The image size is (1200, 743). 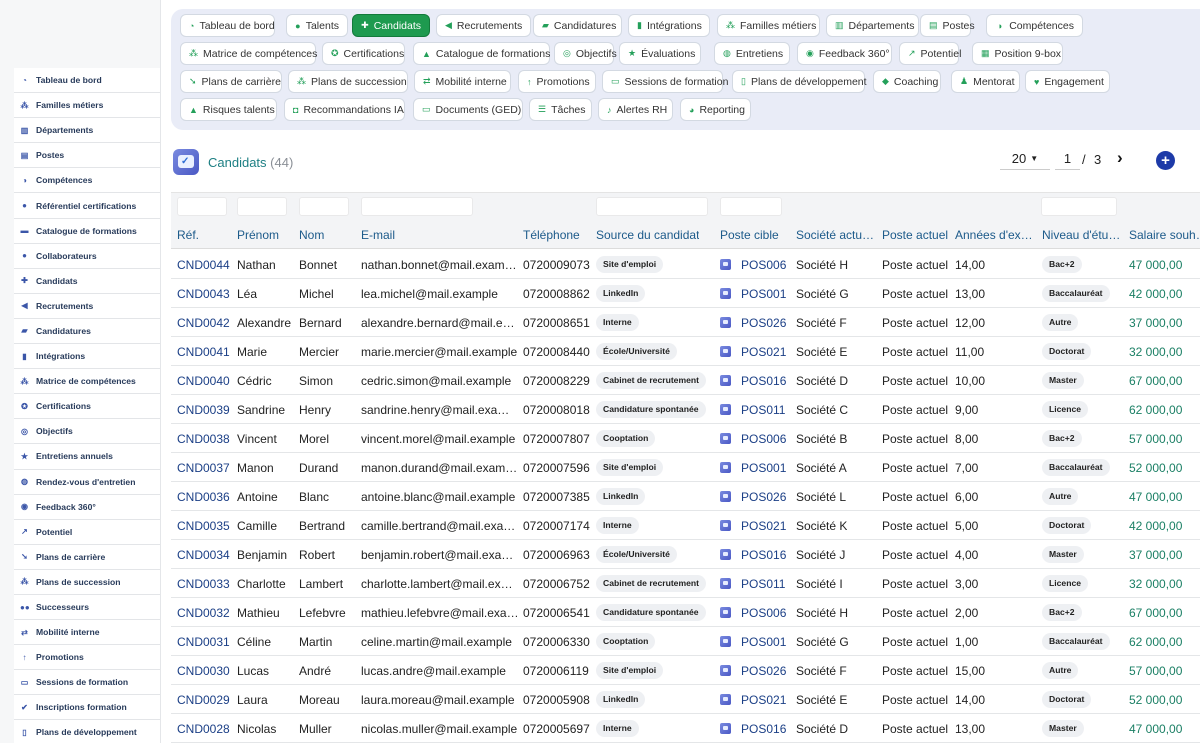 I want to click on nav-chip: ↑ Promotions, so click(x=557, y=81).